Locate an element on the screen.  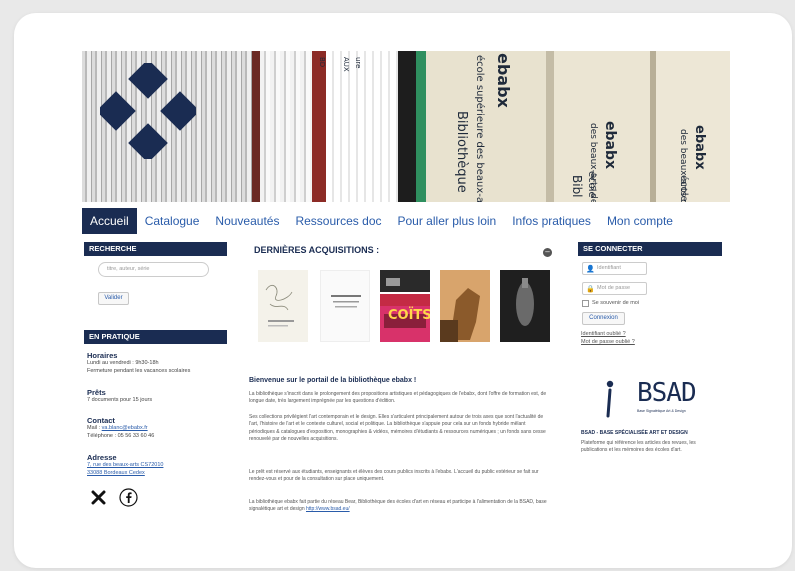
address-line-2: 33088 Bordeaux Cedex is located at coordinates (125, 474).